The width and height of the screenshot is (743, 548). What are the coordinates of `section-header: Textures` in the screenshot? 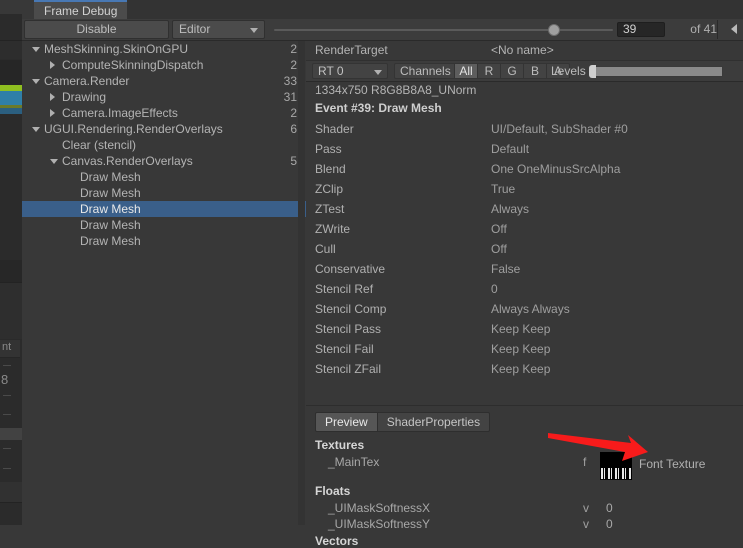 It's located at (340, 445).